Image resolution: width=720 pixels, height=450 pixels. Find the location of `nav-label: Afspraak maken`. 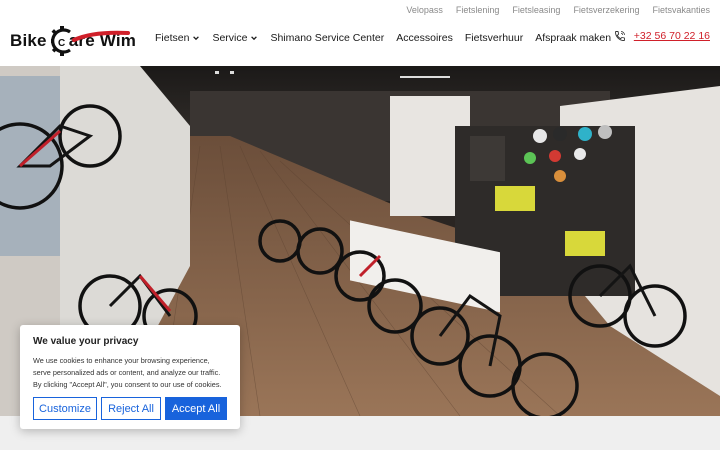

nav-label: Afspraak maken is located at coordinates (573, 38).